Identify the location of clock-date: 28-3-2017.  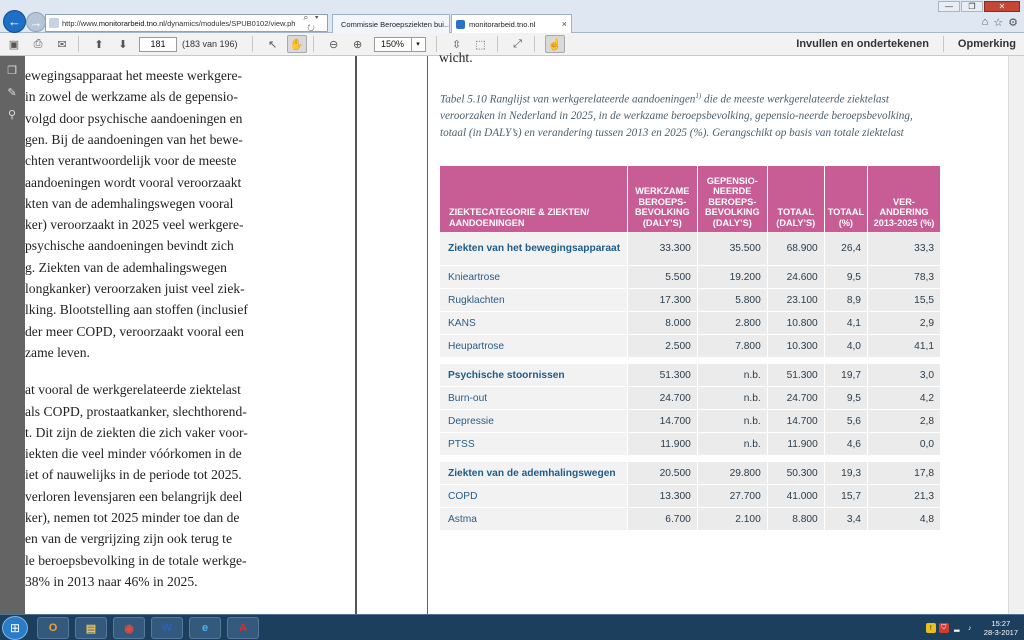
(1000, 632).